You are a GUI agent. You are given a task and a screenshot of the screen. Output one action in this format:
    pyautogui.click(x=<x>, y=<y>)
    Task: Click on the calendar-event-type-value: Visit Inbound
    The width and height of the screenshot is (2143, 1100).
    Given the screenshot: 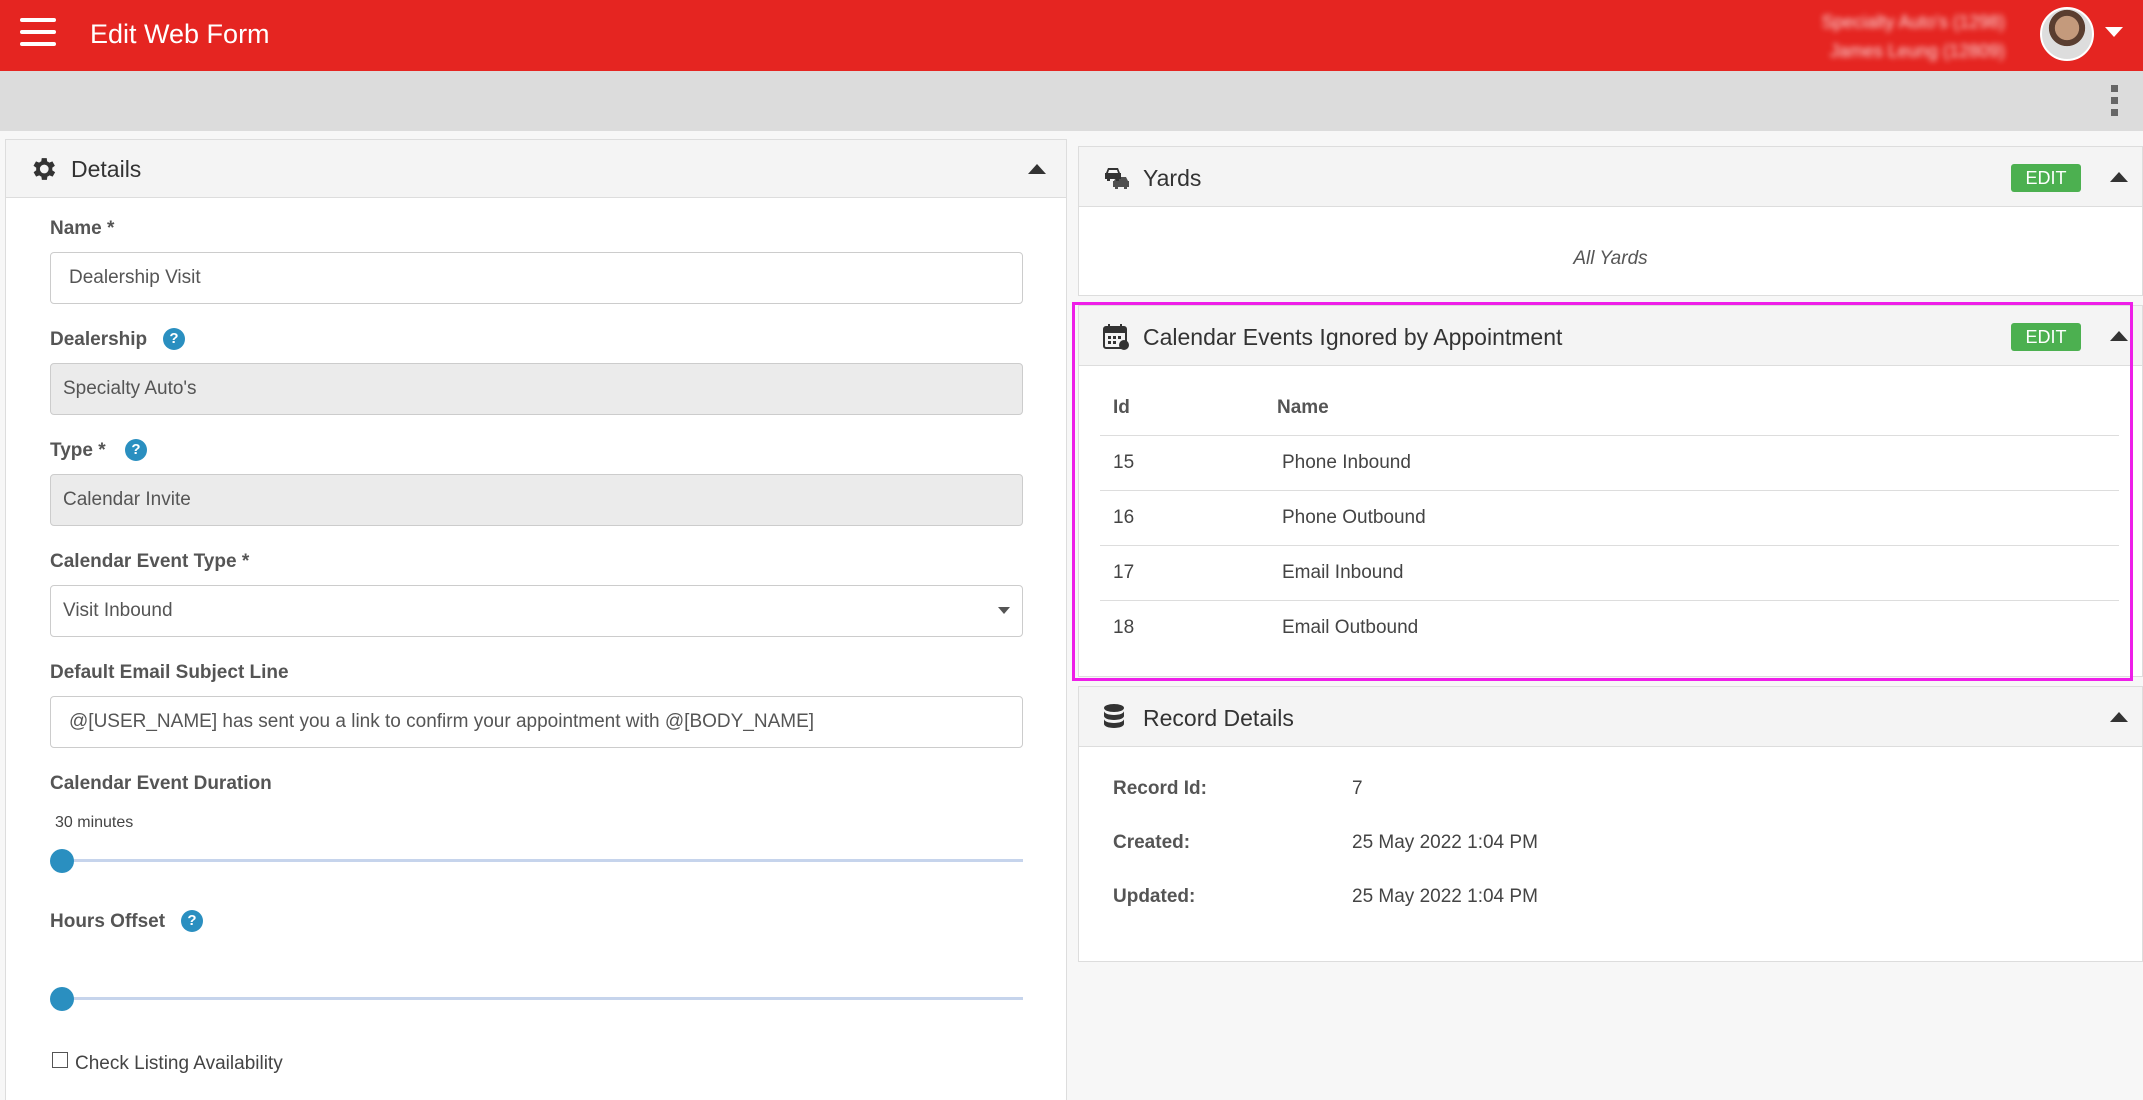 What is the action you would take?
    pyautogui.click(x=118, y=610)
    